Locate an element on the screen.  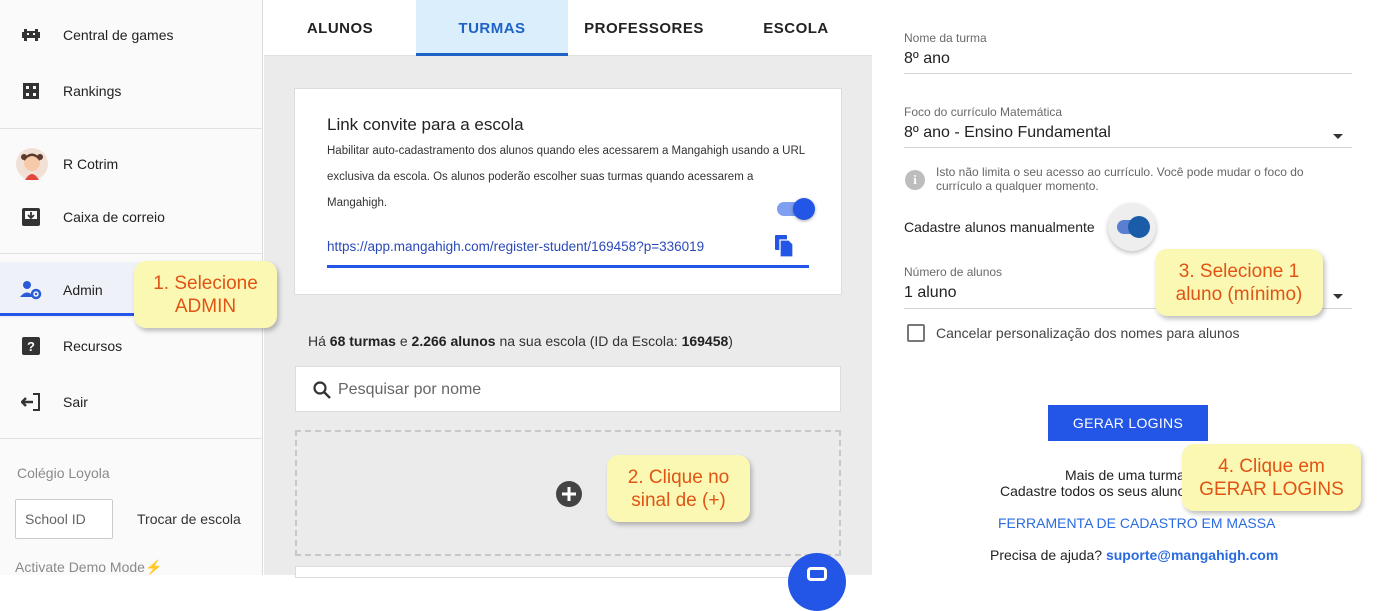
invite-title: Link convite para a escola is located at coordinates (425, 124).